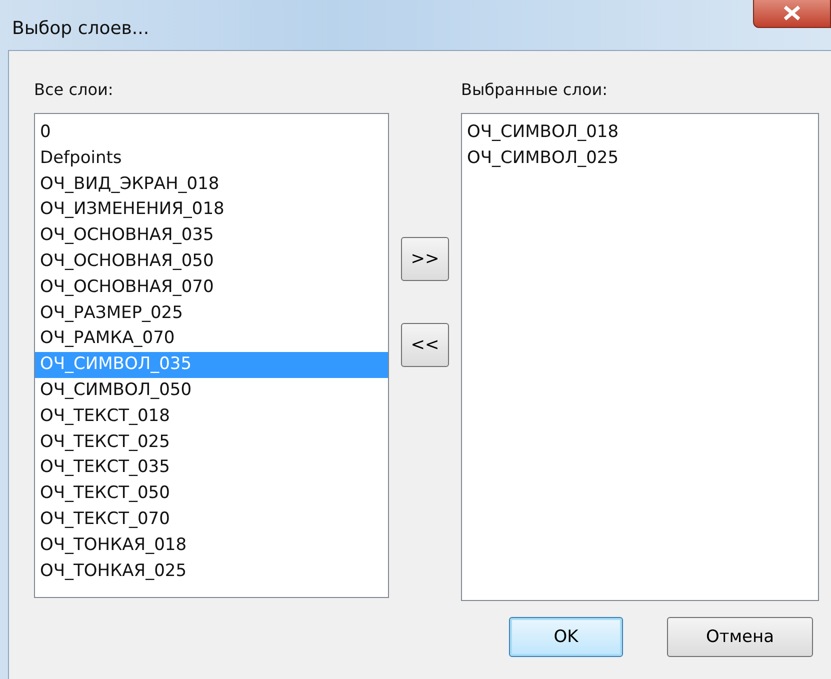 This screenshot has height=679, width=831. I want to click on close-icon, so click(792, 13).